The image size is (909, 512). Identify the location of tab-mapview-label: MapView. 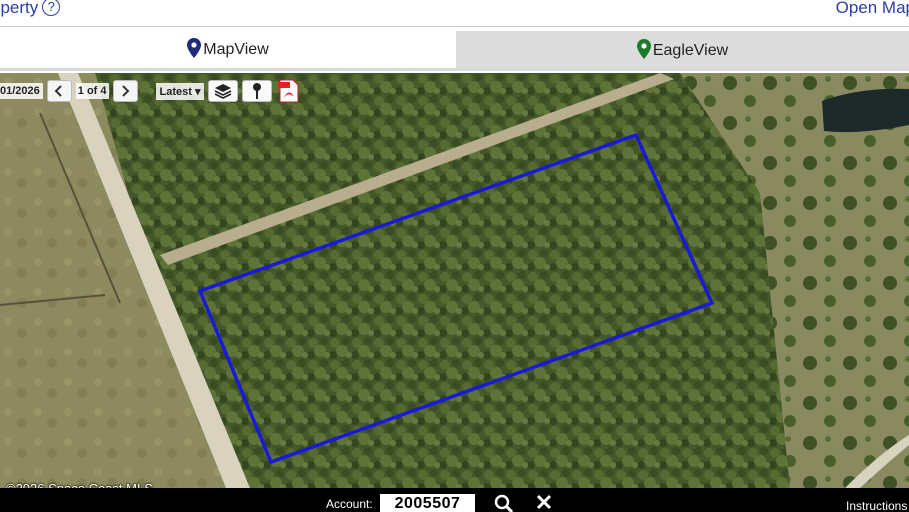
(236, 49).